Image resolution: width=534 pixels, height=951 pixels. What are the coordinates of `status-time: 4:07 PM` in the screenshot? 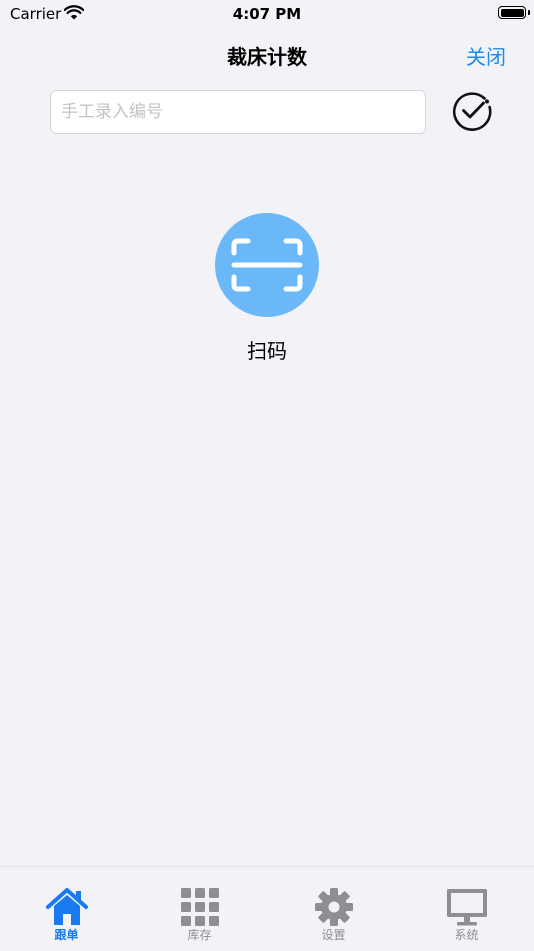 It's located at (267, 14).